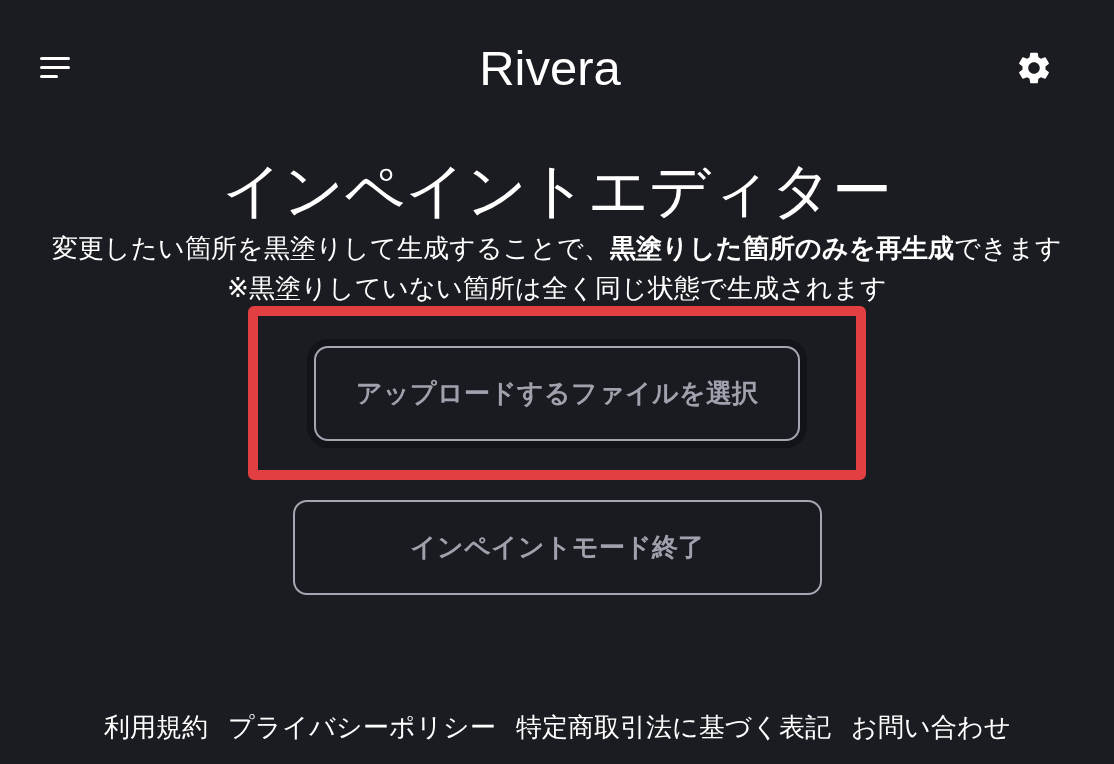  What do you see at coordinates (557, 288) in the screenshot?
I see `editor-note: ※黒塗りしていない箇所は全く同じ状態で生成されます` at bounding box center [557, 288].